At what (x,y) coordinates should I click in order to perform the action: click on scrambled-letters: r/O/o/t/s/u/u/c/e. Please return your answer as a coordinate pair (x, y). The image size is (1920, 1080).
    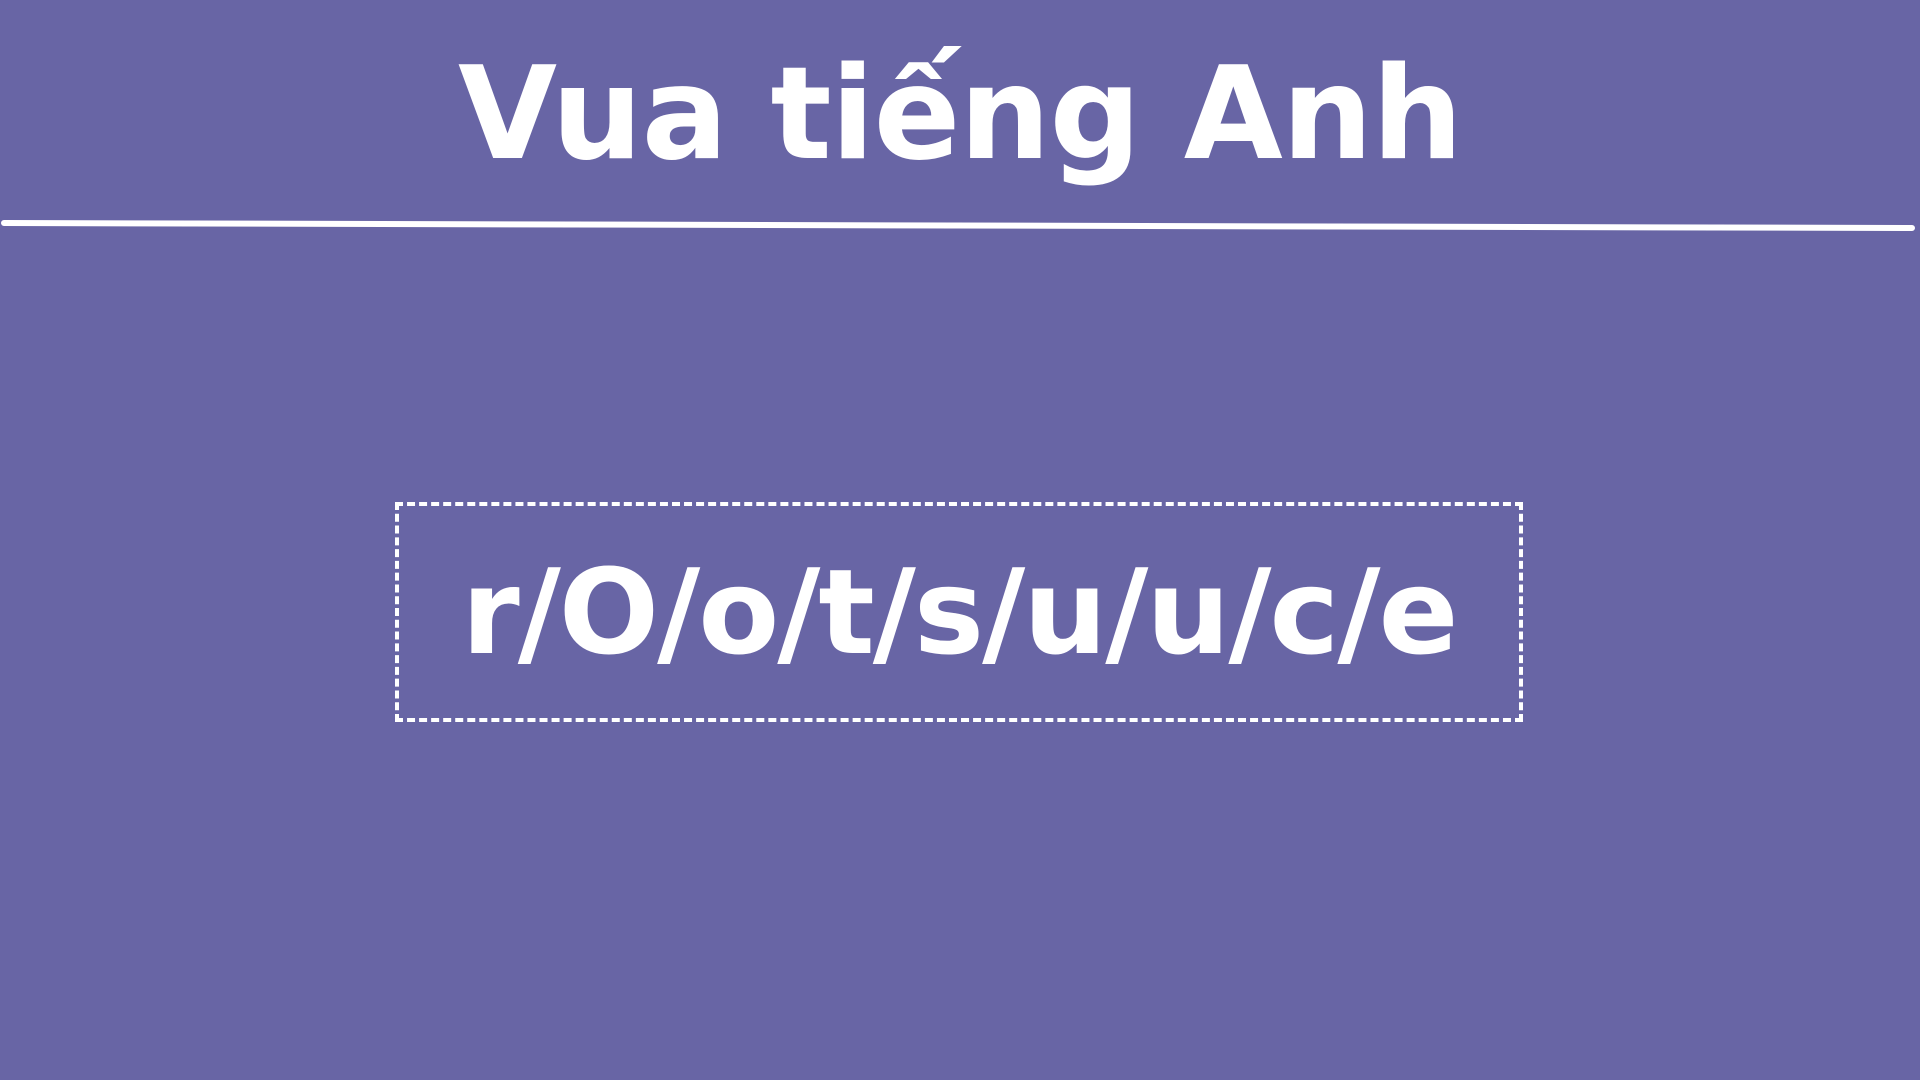
    Looking at the image, I should click on (960, 612).